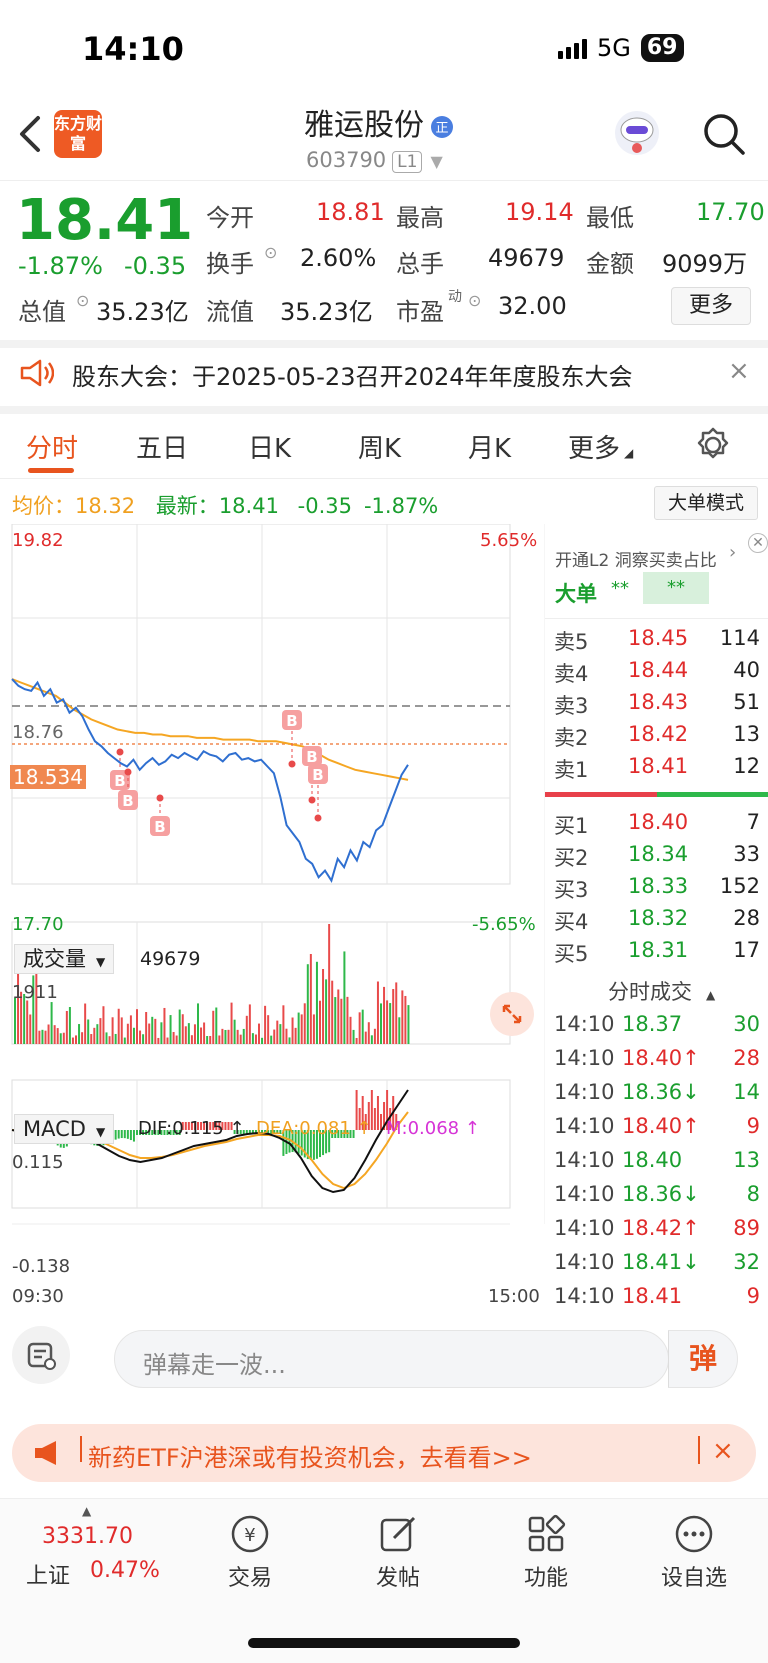  What do you see at coordinates (509, 540) in the screenshot?
I see `pct-max-label: 5.65%` at bounding box center [509, 540].